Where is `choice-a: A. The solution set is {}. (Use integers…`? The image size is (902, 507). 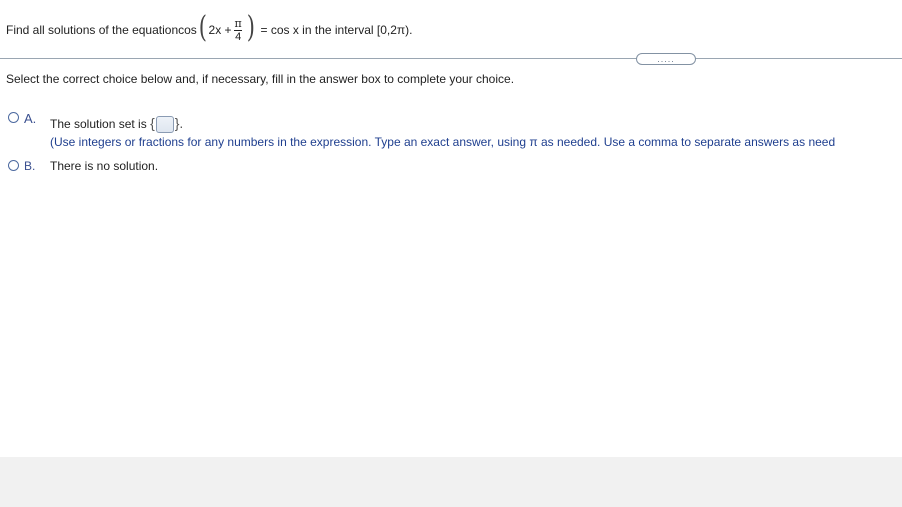
choice-a: A. The solution set is {}. (Use integers… is located at coordinates (421, 130).